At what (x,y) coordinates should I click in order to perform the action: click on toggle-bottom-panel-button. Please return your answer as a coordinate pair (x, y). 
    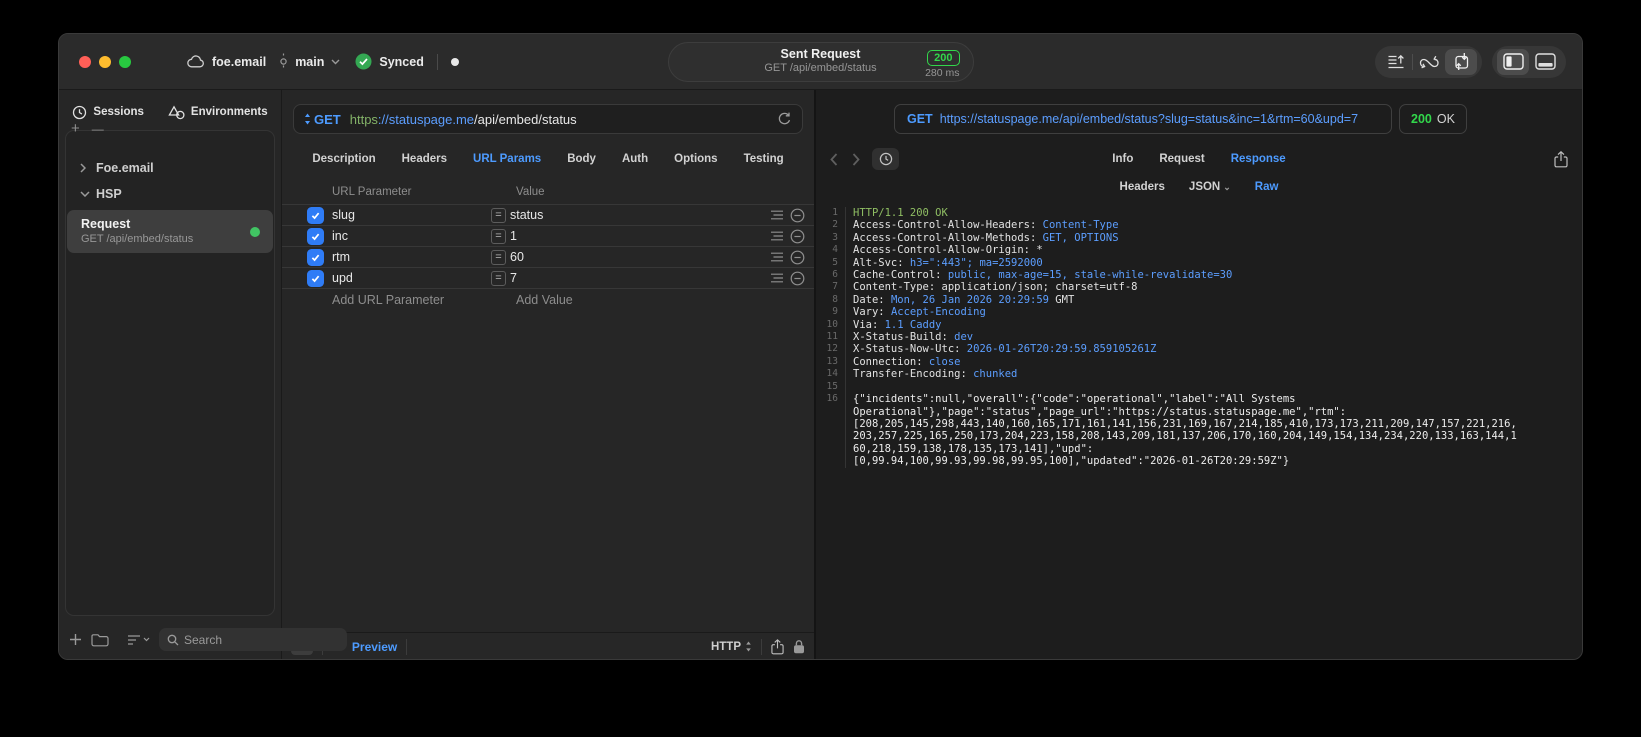
    Looking at the image, I should click on (1545, 62).